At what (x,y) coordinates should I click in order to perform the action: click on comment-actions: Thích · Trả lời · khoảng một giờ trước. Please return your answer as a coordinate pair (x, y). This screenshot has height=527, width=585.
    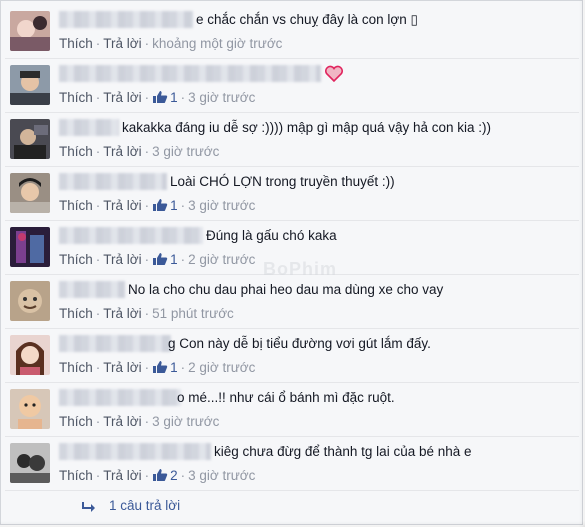
    Looking at the image, I should click on (171, 43).